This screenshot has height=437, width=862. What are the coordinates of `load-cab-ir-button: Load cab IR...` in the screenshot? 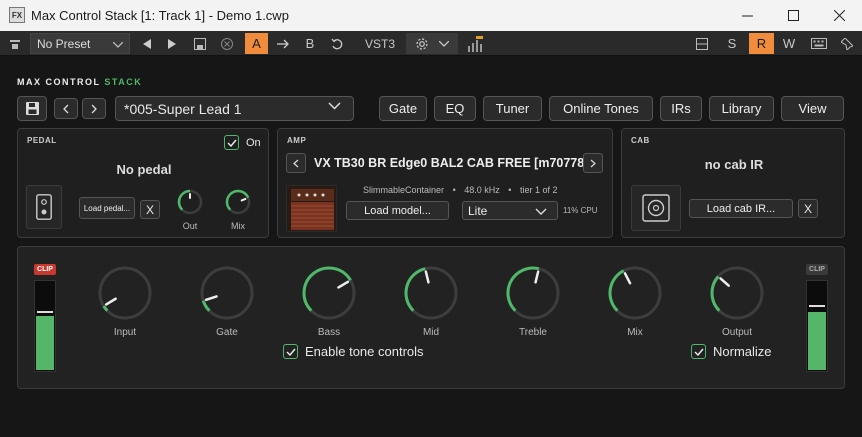 It's located at (741, 208).